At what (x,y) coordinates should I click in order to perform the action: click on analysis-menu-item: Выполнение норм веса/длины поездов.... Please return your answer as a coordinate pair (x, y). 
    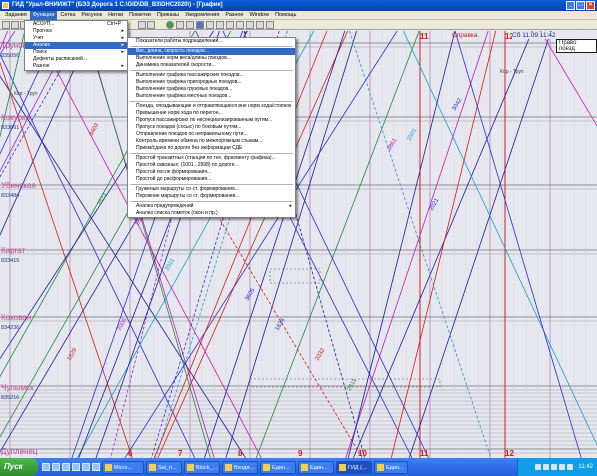
    Looking at the image, I should click on (211, 58).